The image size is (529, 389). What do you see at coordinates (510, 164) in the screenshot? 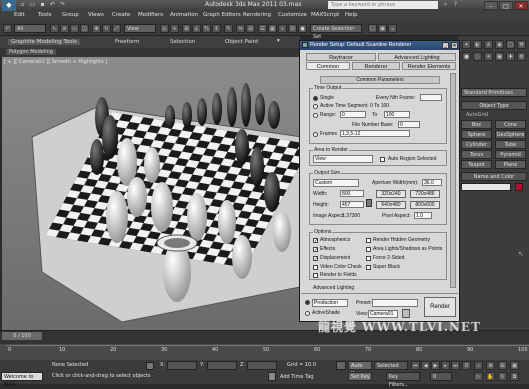
I see `plane-button: Plane` at bounding box center [510, 164].